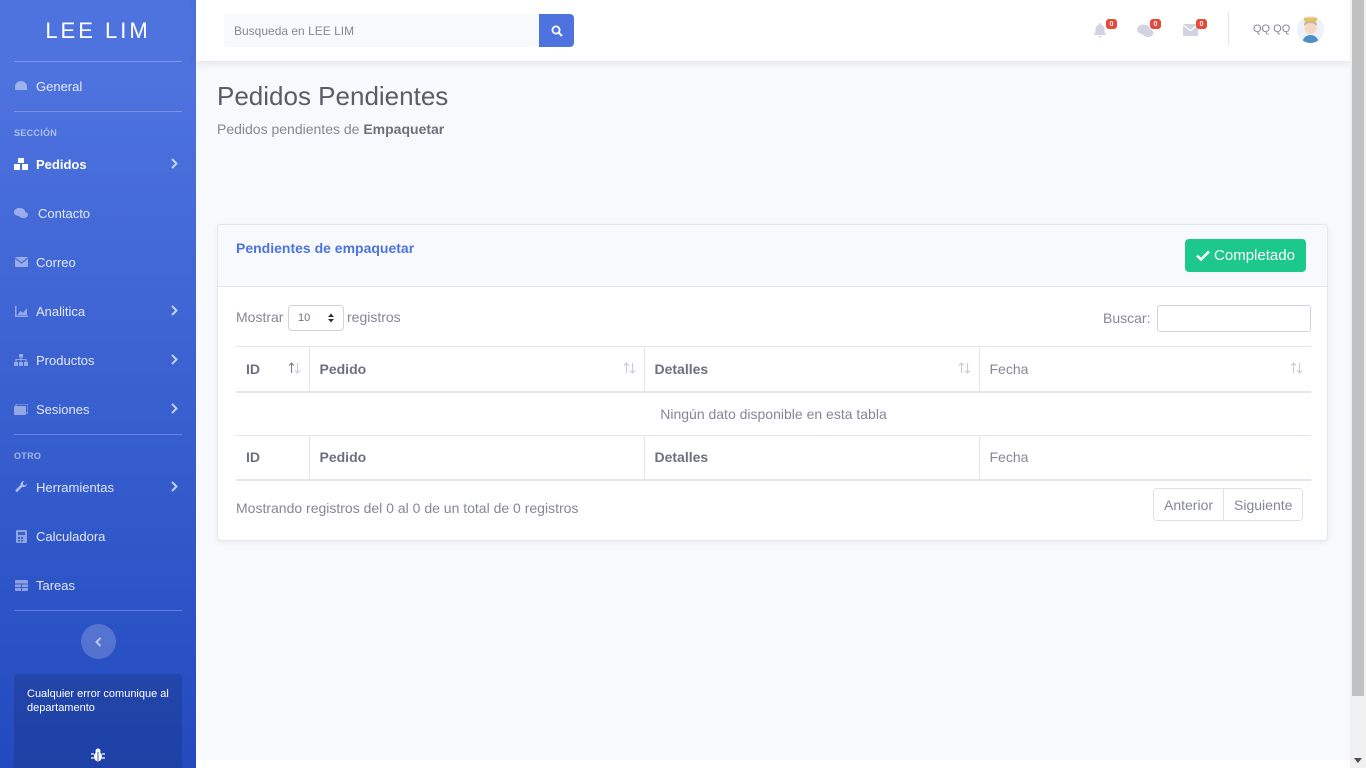 The image size is (1366, 768). Describe the element at coordinates (1195, 29) in the screenshot. I see `mail-button: 0` at that location.